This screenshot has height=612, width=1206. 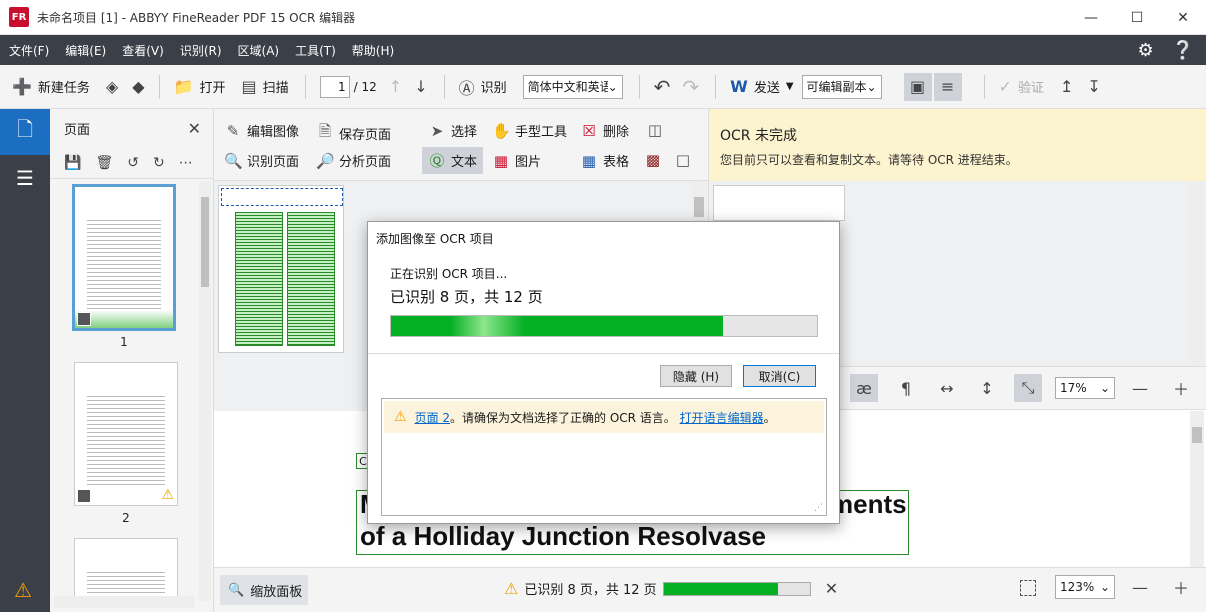 I want to click on trash-icon: 🗑, so click(x=104, y=163).